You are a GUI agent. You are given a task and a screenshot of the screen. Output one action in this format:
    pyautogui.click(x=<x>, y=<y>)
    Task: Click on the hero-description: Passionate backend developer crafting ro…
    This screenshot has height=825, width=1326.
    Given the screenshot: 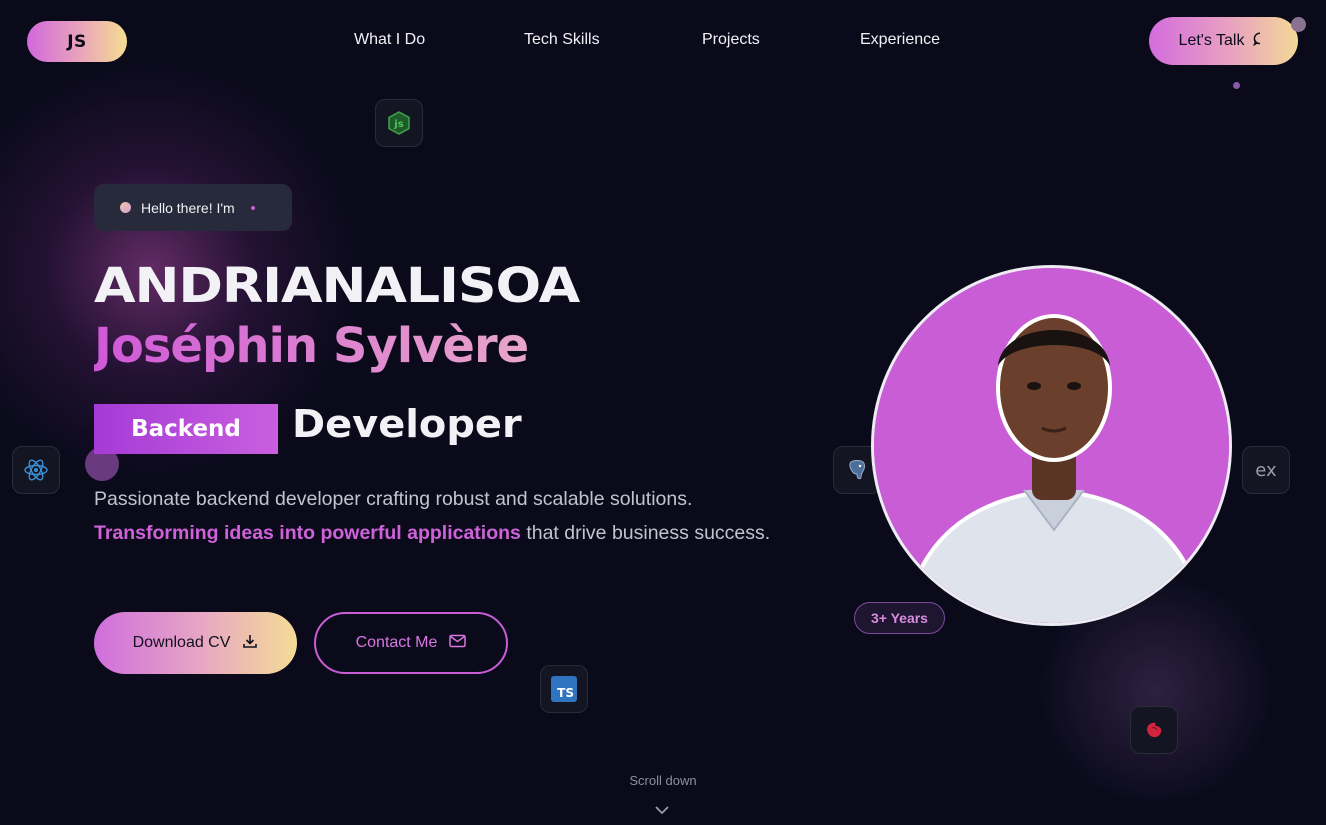 What is the action you would take?
    pyautogui.click(x=444, y=516)
    